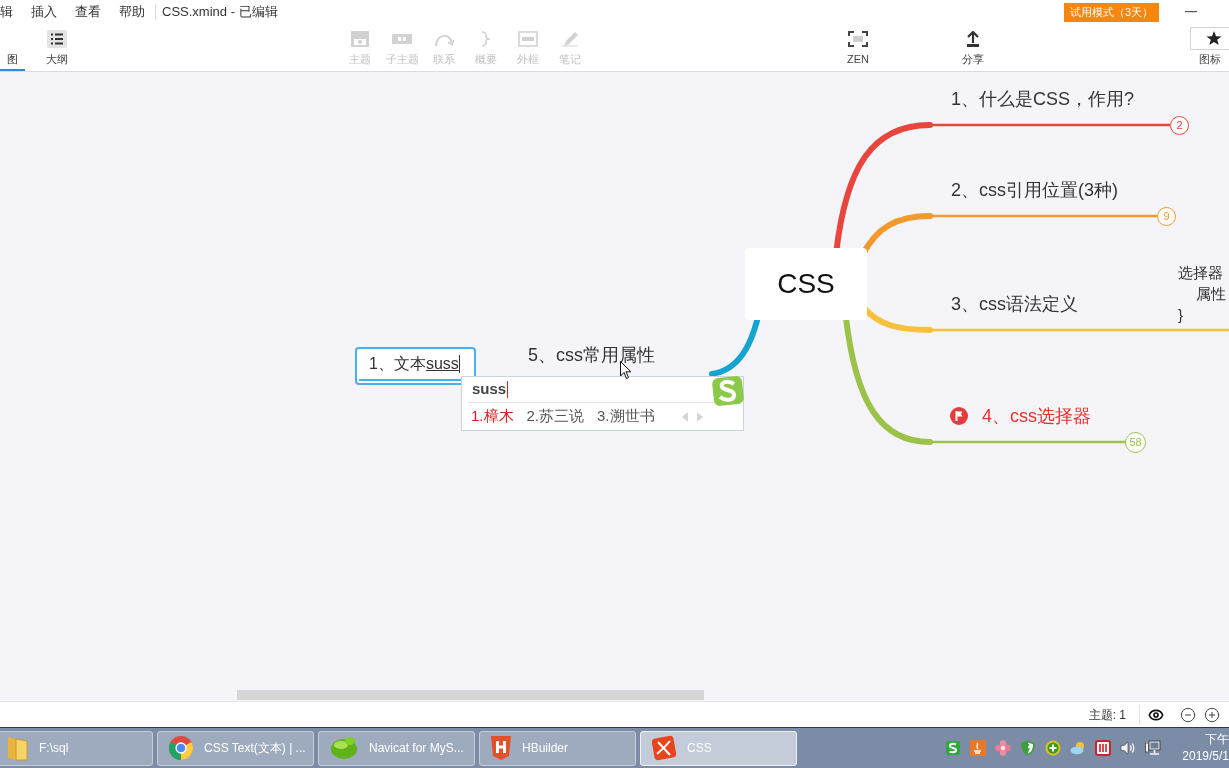 The image size is (1229, 768). I want to click on menu-item: 查看, so click(88, 12).